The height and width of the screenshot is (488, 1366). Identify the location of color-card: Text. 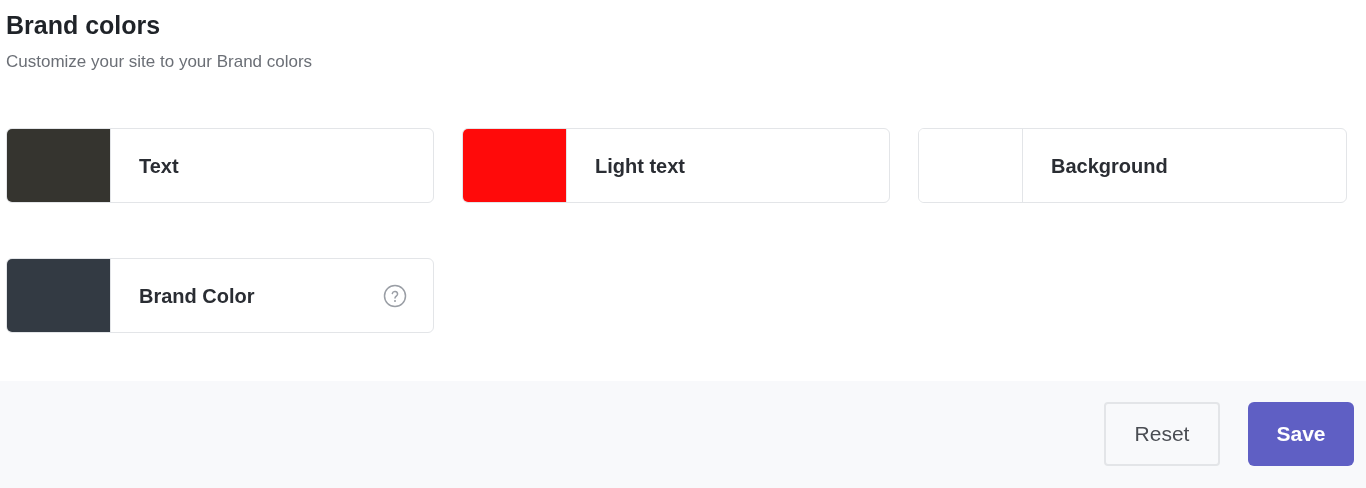
(220, 165).